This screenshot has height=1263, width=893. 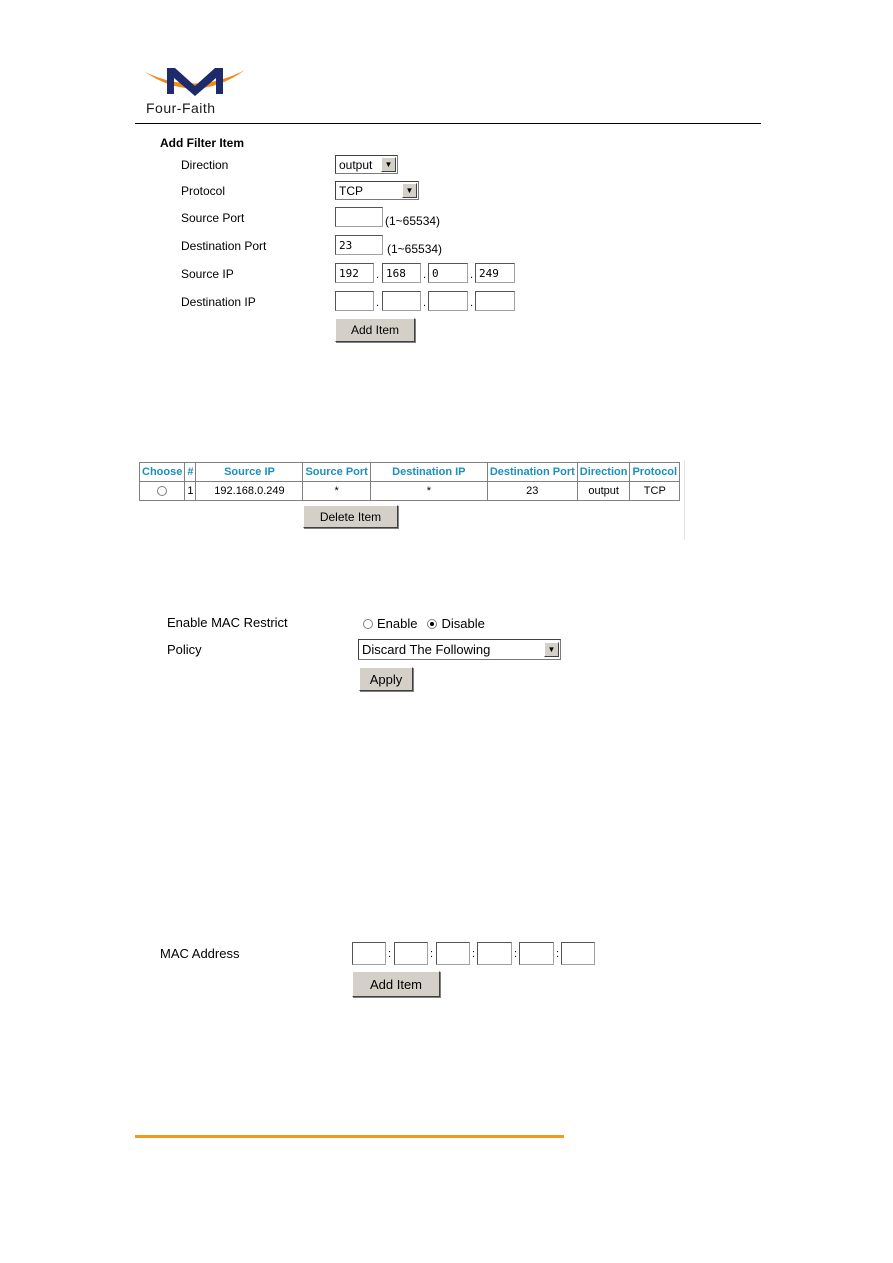 I want to click on delete-item-button: Delete Item, so click(x=350, y=516).